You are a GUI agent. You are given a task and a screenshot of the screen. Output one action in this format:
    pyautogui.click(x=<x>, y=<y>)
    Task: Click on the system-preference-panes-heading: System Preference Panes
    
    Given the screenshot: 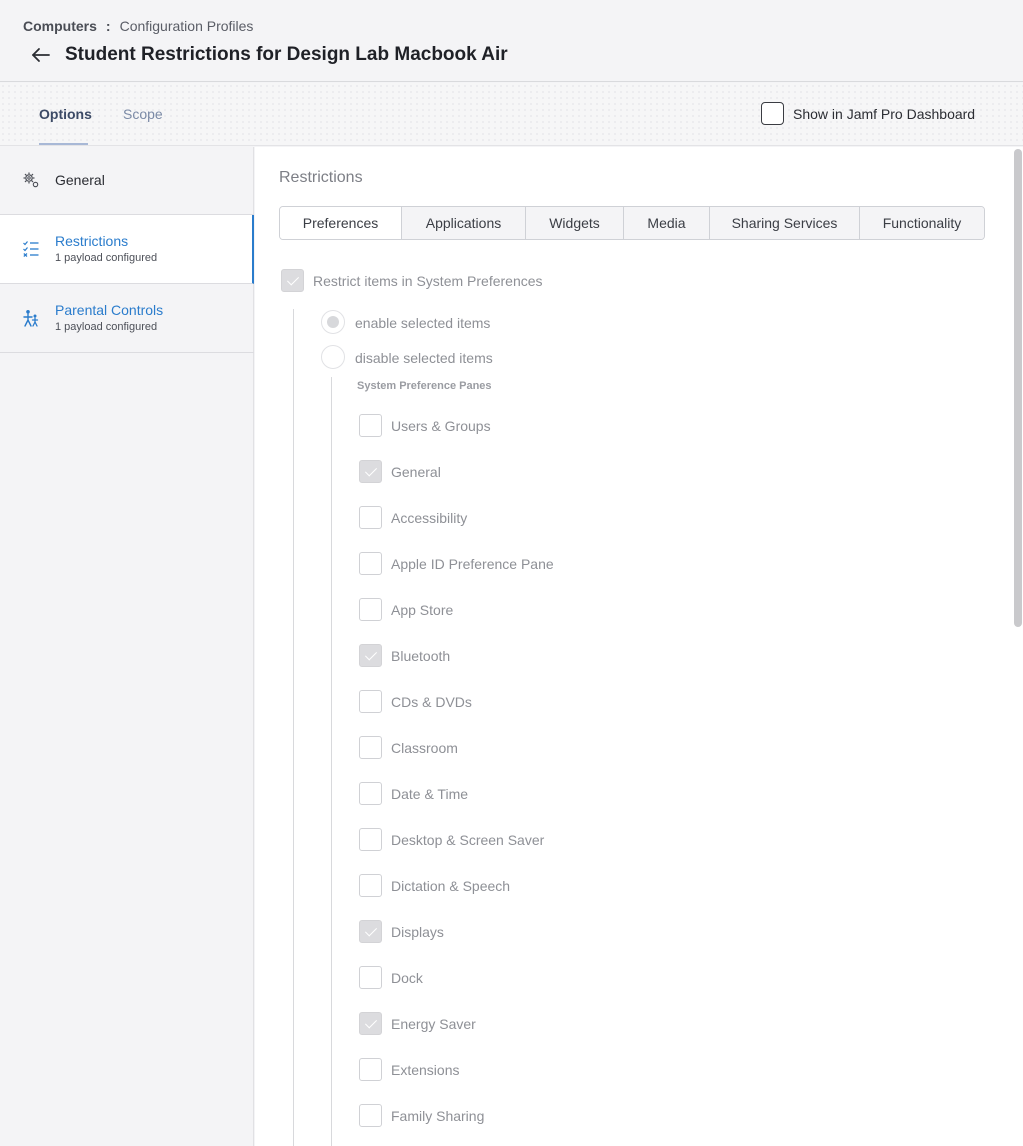 What is the action you would take?
    pyautogui.click(x=424, y=386)
    